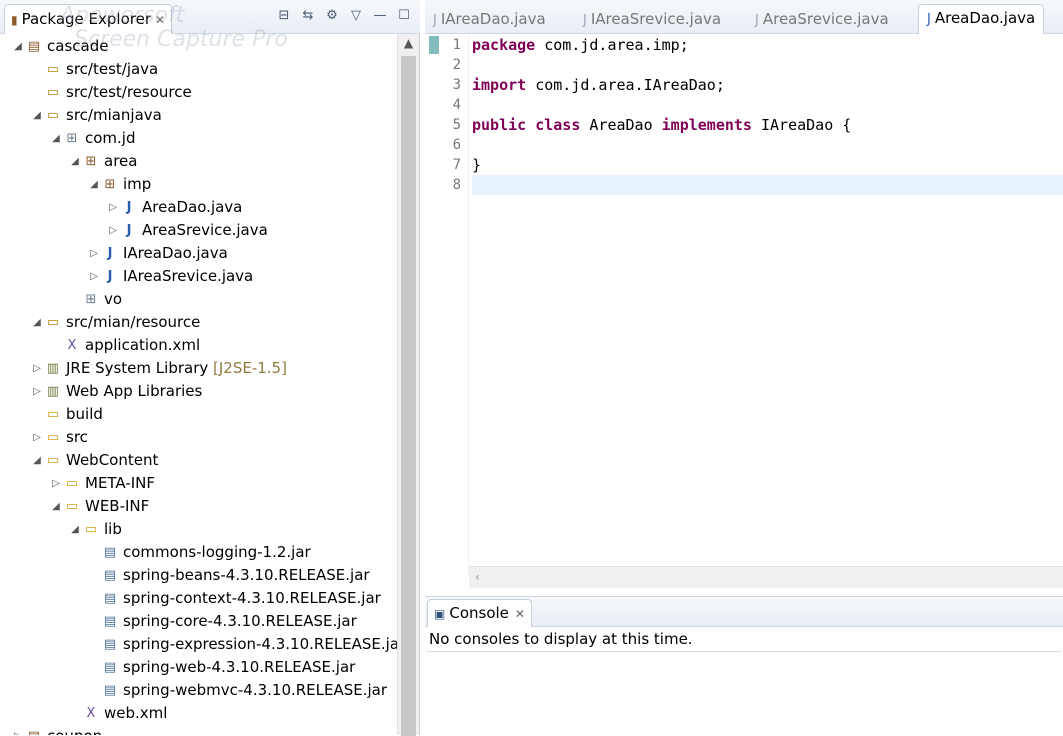  Describe the element at coordinates (198, 115) in the screenshot. I see `tree-item: ◢ ▭ src/mianjava` at that location.